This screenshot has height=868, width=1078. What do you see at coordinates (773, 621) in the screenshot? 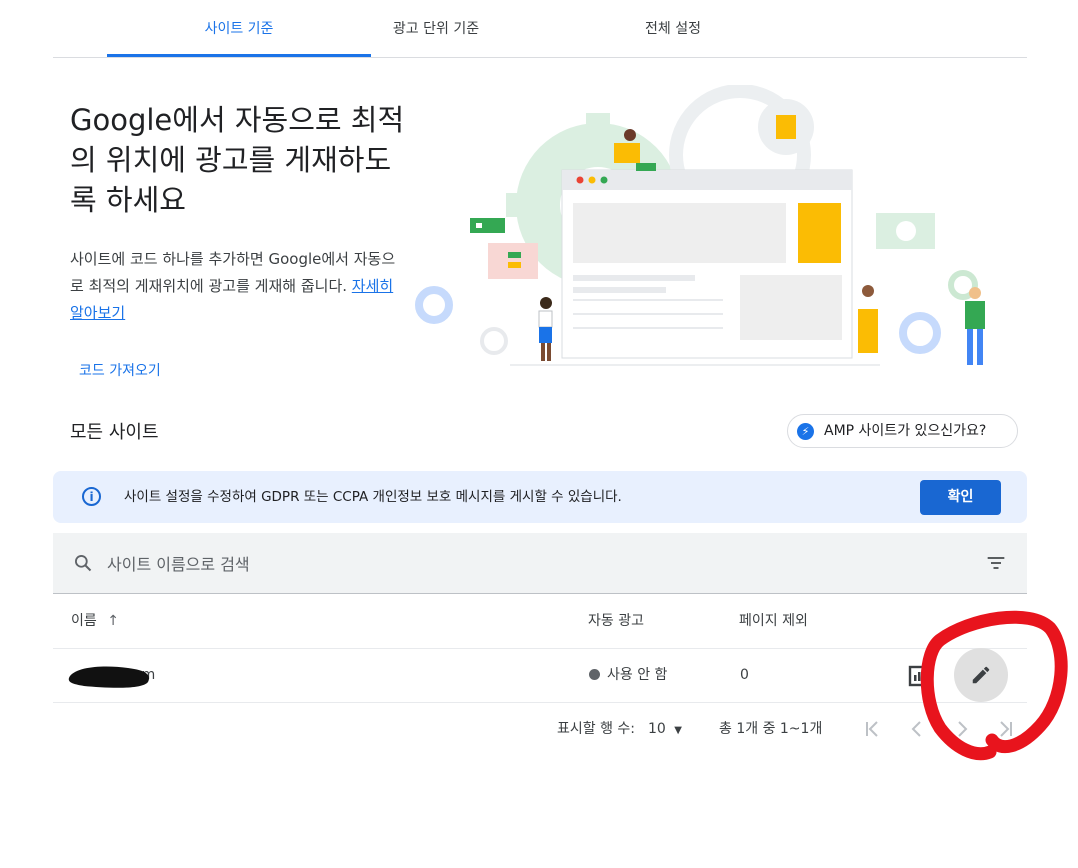
I see `column-header-excluded-pages: 페이지 제외` at bounding box center [773, 621].